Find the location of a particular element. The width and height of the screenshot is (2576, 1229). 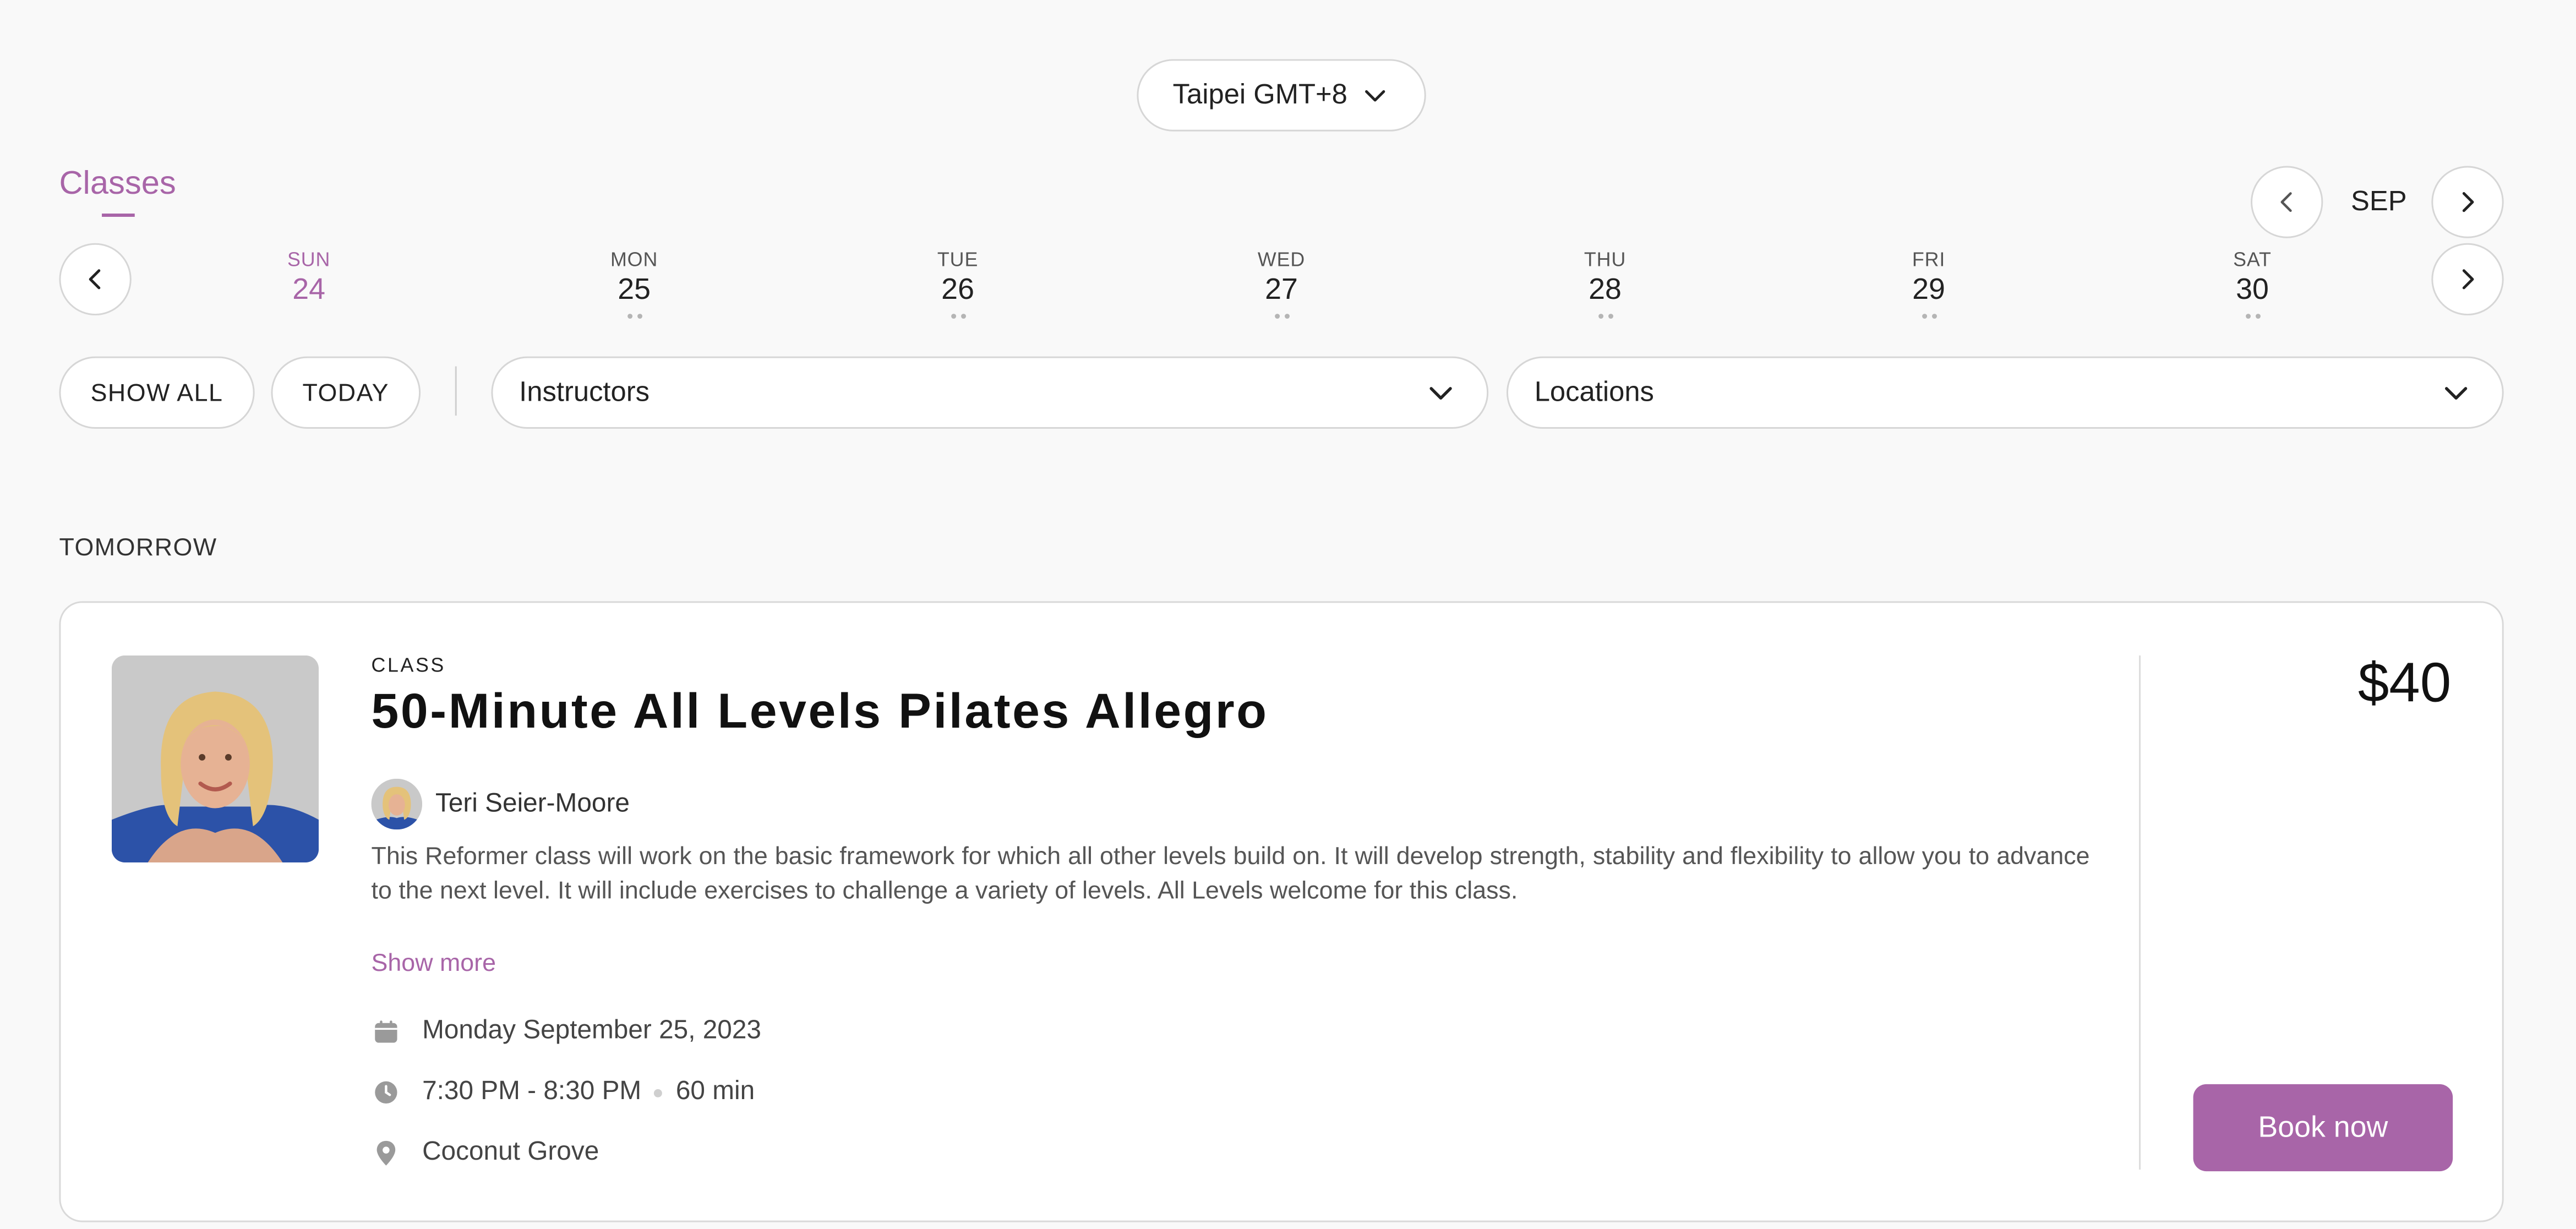

class-location-row: Coconut Grove is located at coordinates (486, 1153).